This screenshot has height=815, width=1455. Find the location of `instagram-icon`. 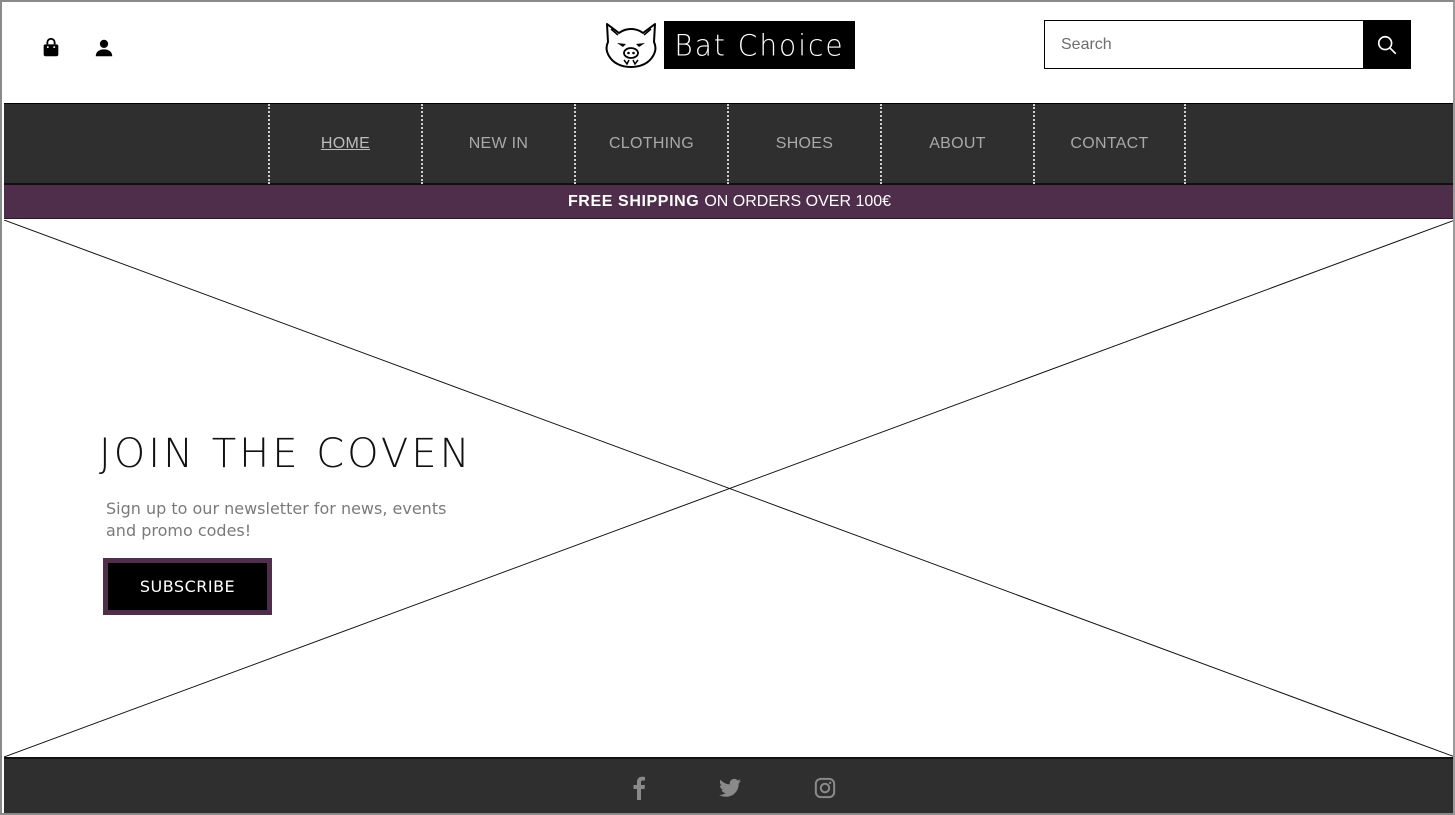

instagram-icon is located at coordinates (825, 788).